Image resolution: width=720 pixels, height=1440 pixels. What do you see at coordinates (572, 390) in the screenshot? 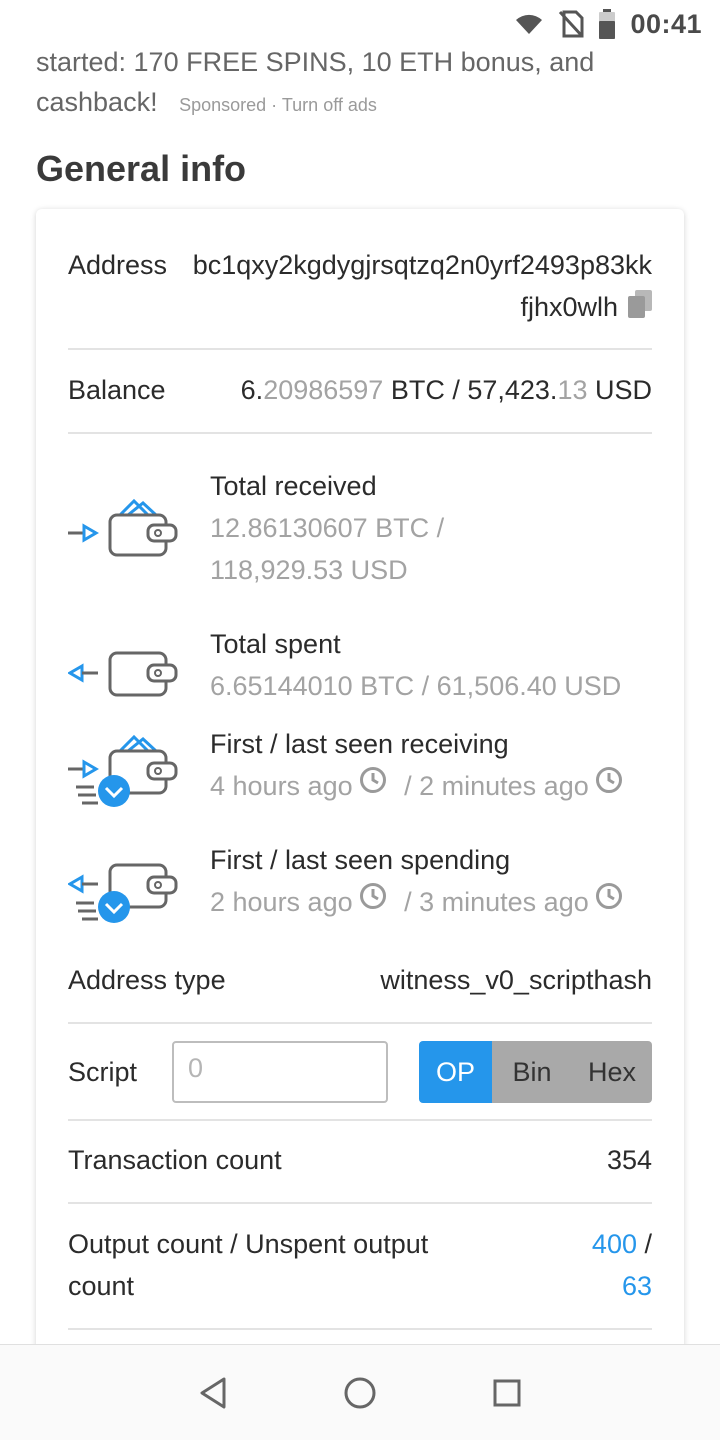
I see `balance-usd-frac: 13` at bounding box center [572, 390].